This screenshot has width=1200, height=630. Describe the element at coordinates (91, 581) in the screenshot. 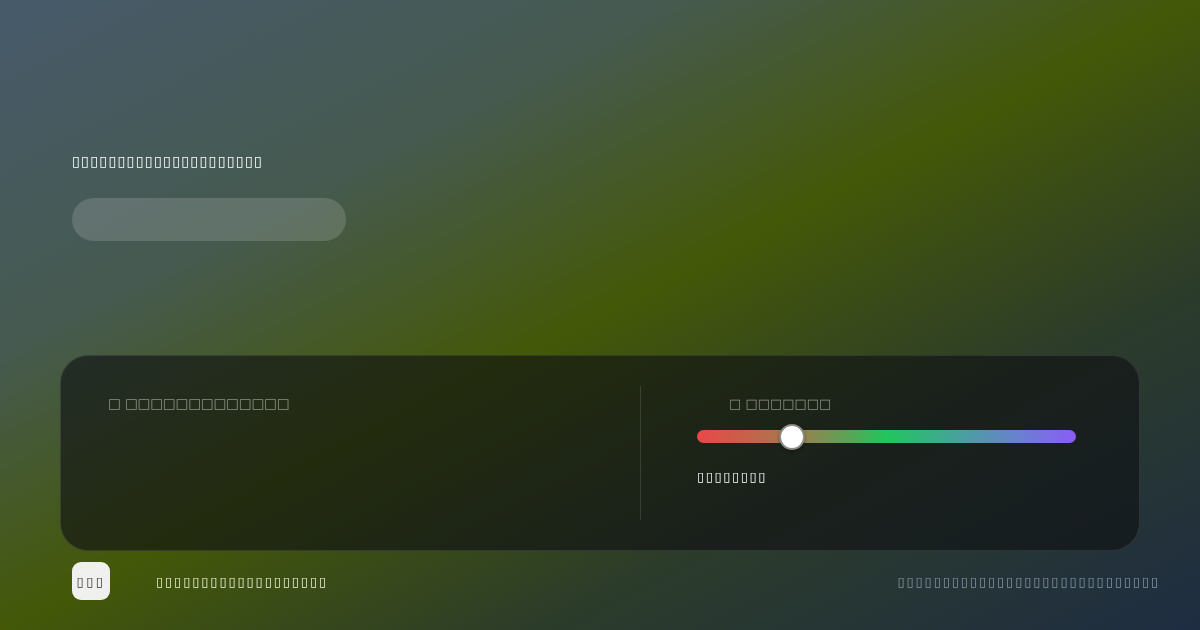

I see `logo-tile: ▯▯▯` at that location.